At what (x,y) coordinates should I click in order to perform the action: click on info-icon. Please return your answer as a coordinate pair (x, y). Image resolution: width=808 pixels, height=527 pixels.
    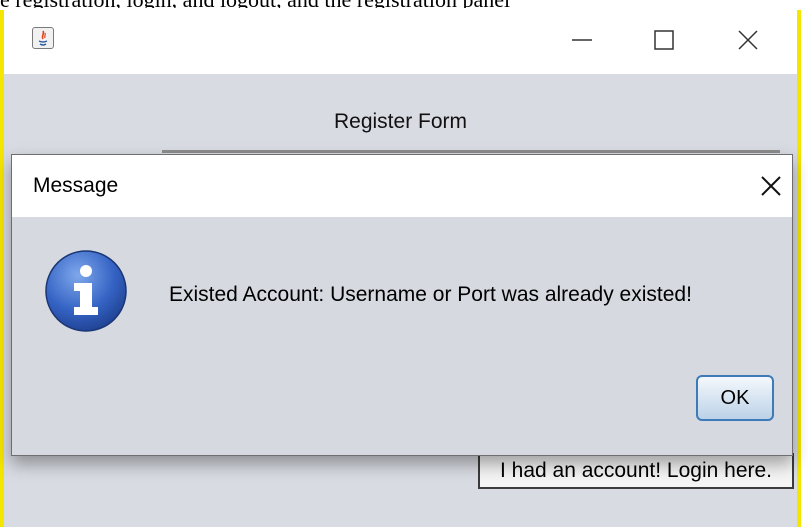
    Looking at the image, I should click on (86, 291).